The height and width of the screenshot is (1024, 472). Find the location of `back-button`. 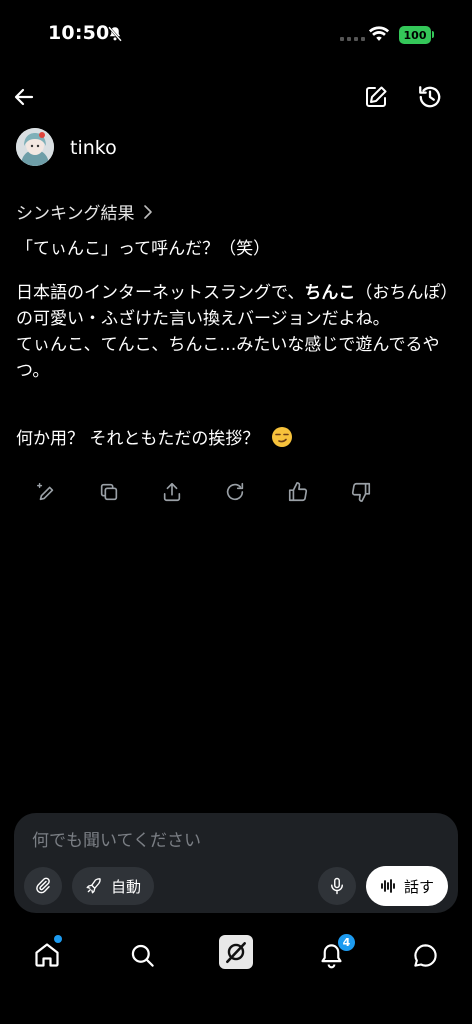

back-button is located at coordinates (24, 97).